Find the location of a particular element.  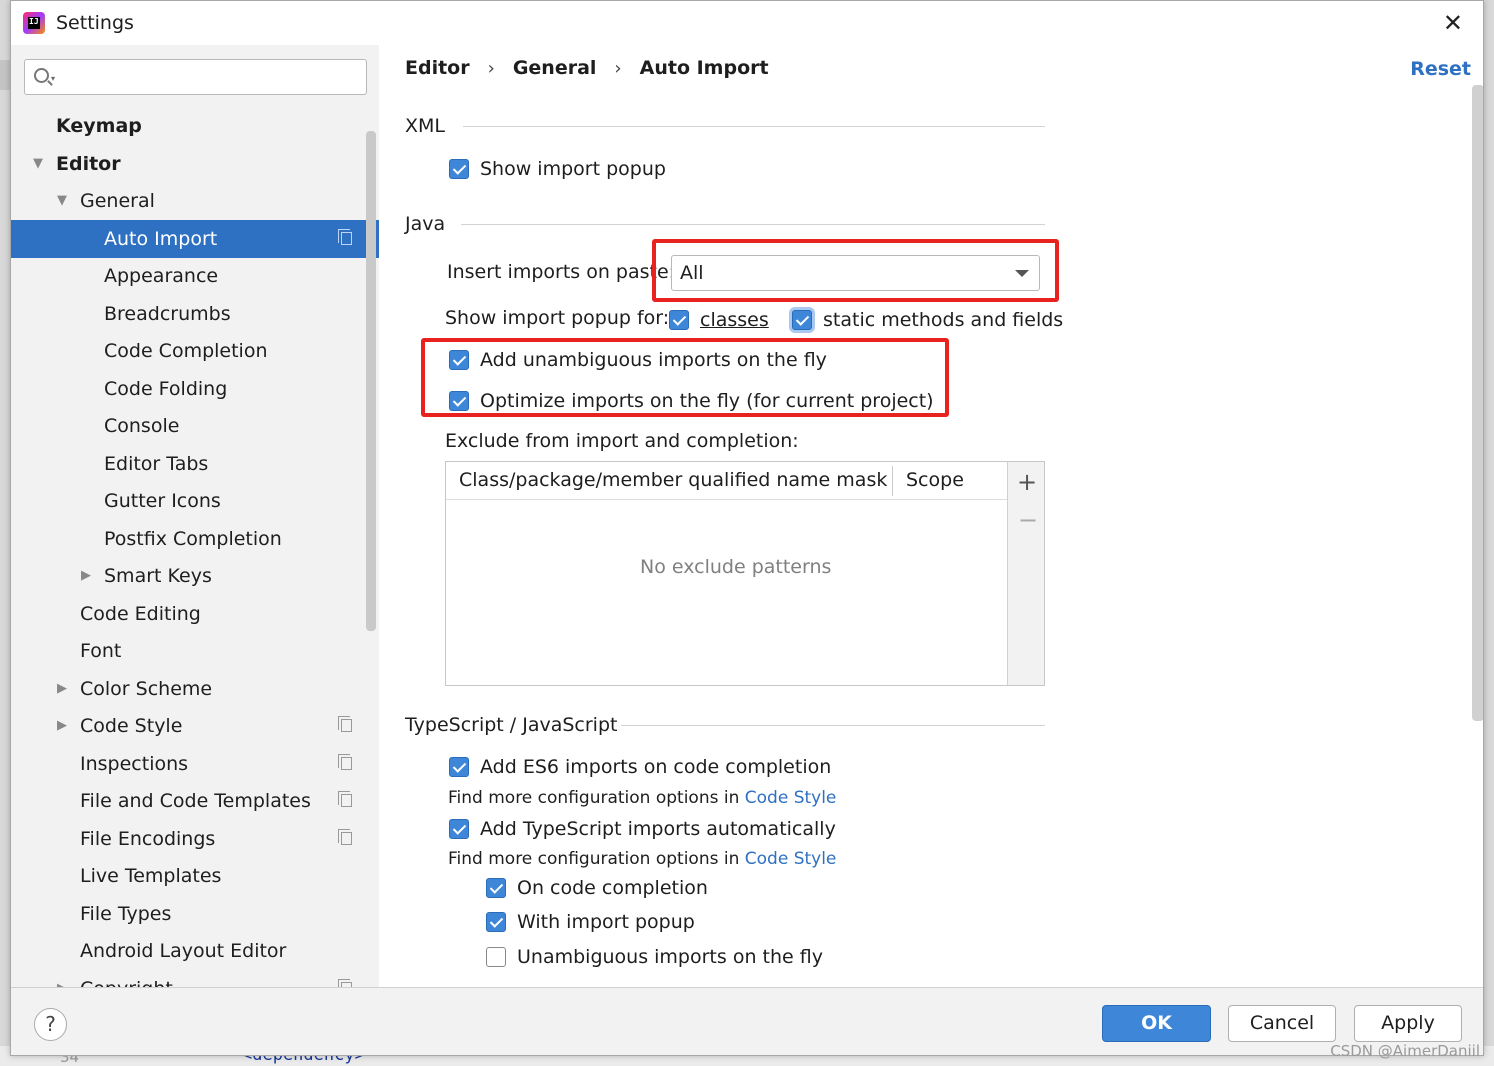

show-import-popup-checkbox: Show import popup is located at coordinates (557, 169).